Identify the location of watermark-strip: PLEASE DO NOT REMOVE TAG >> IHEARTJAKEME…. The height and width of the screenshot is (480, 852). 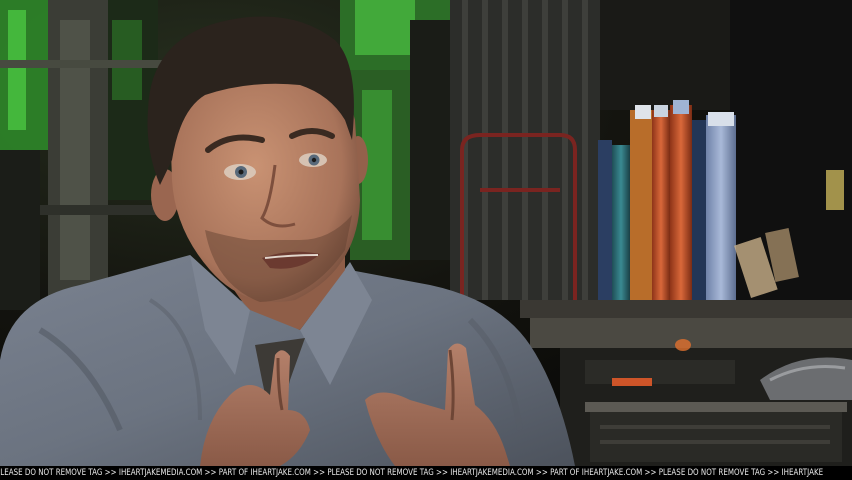
(426, 473).